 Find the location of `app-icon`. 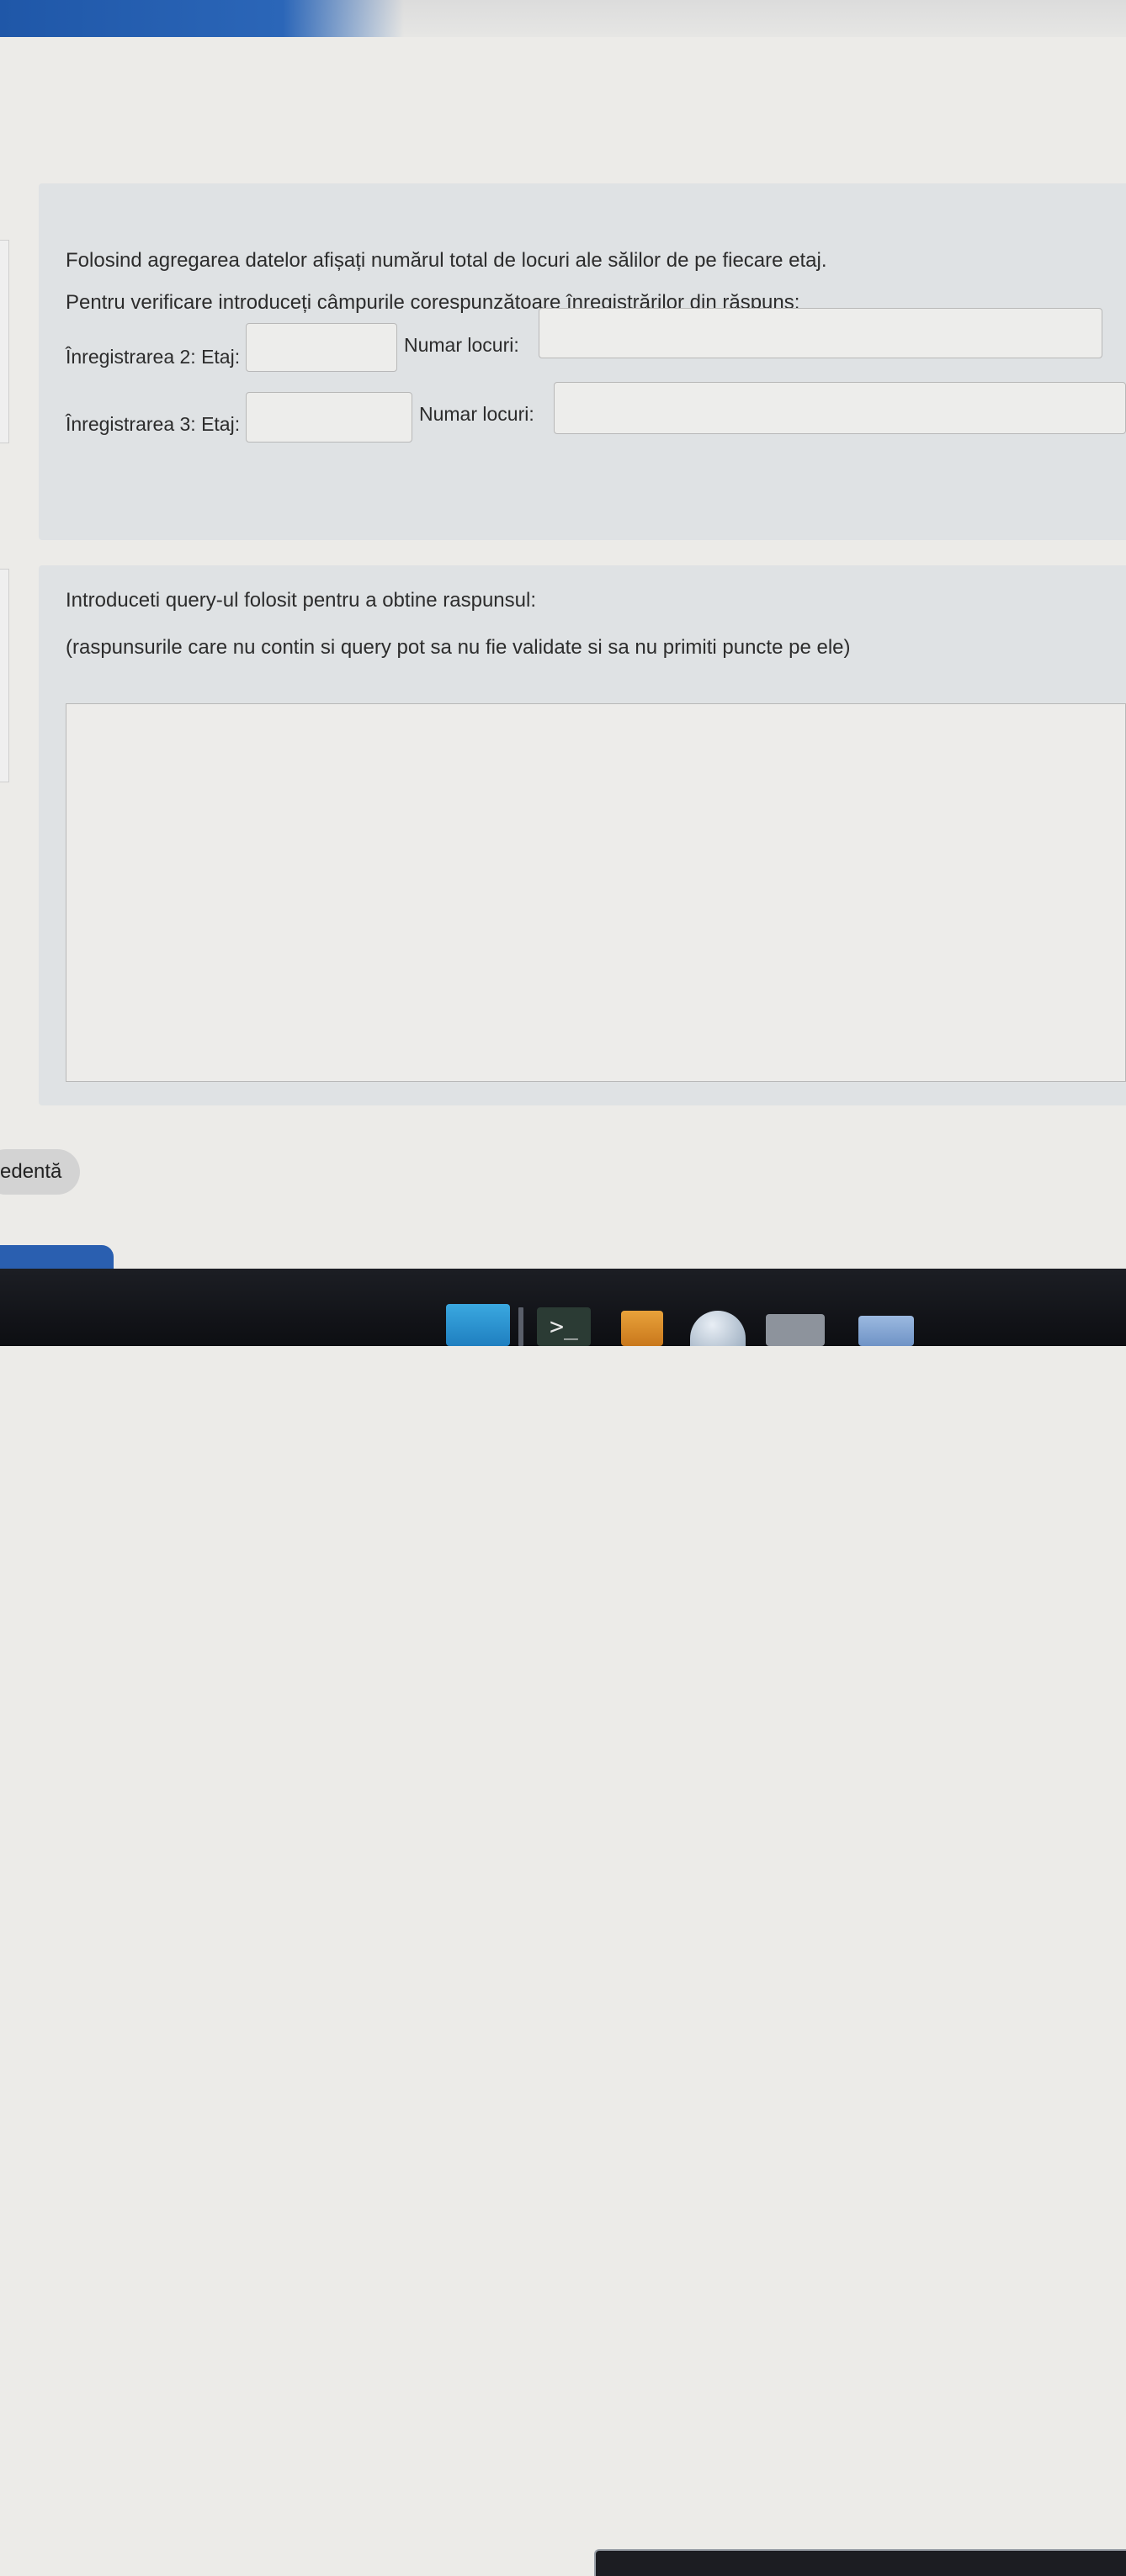

app-icon is located at coordinates (478, 1325).